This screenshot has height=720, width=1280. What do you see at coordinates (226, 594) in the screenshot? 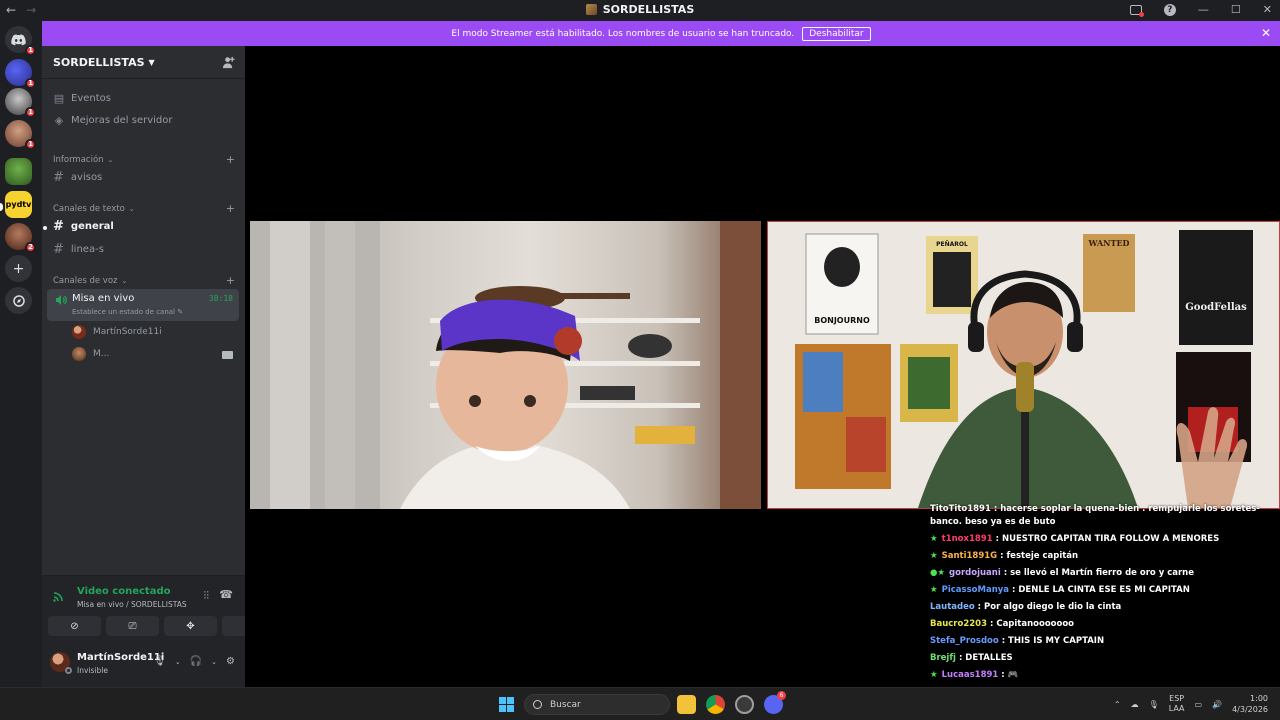
I see `disconnect-icon: ☎` at bounding box center [226, 594].